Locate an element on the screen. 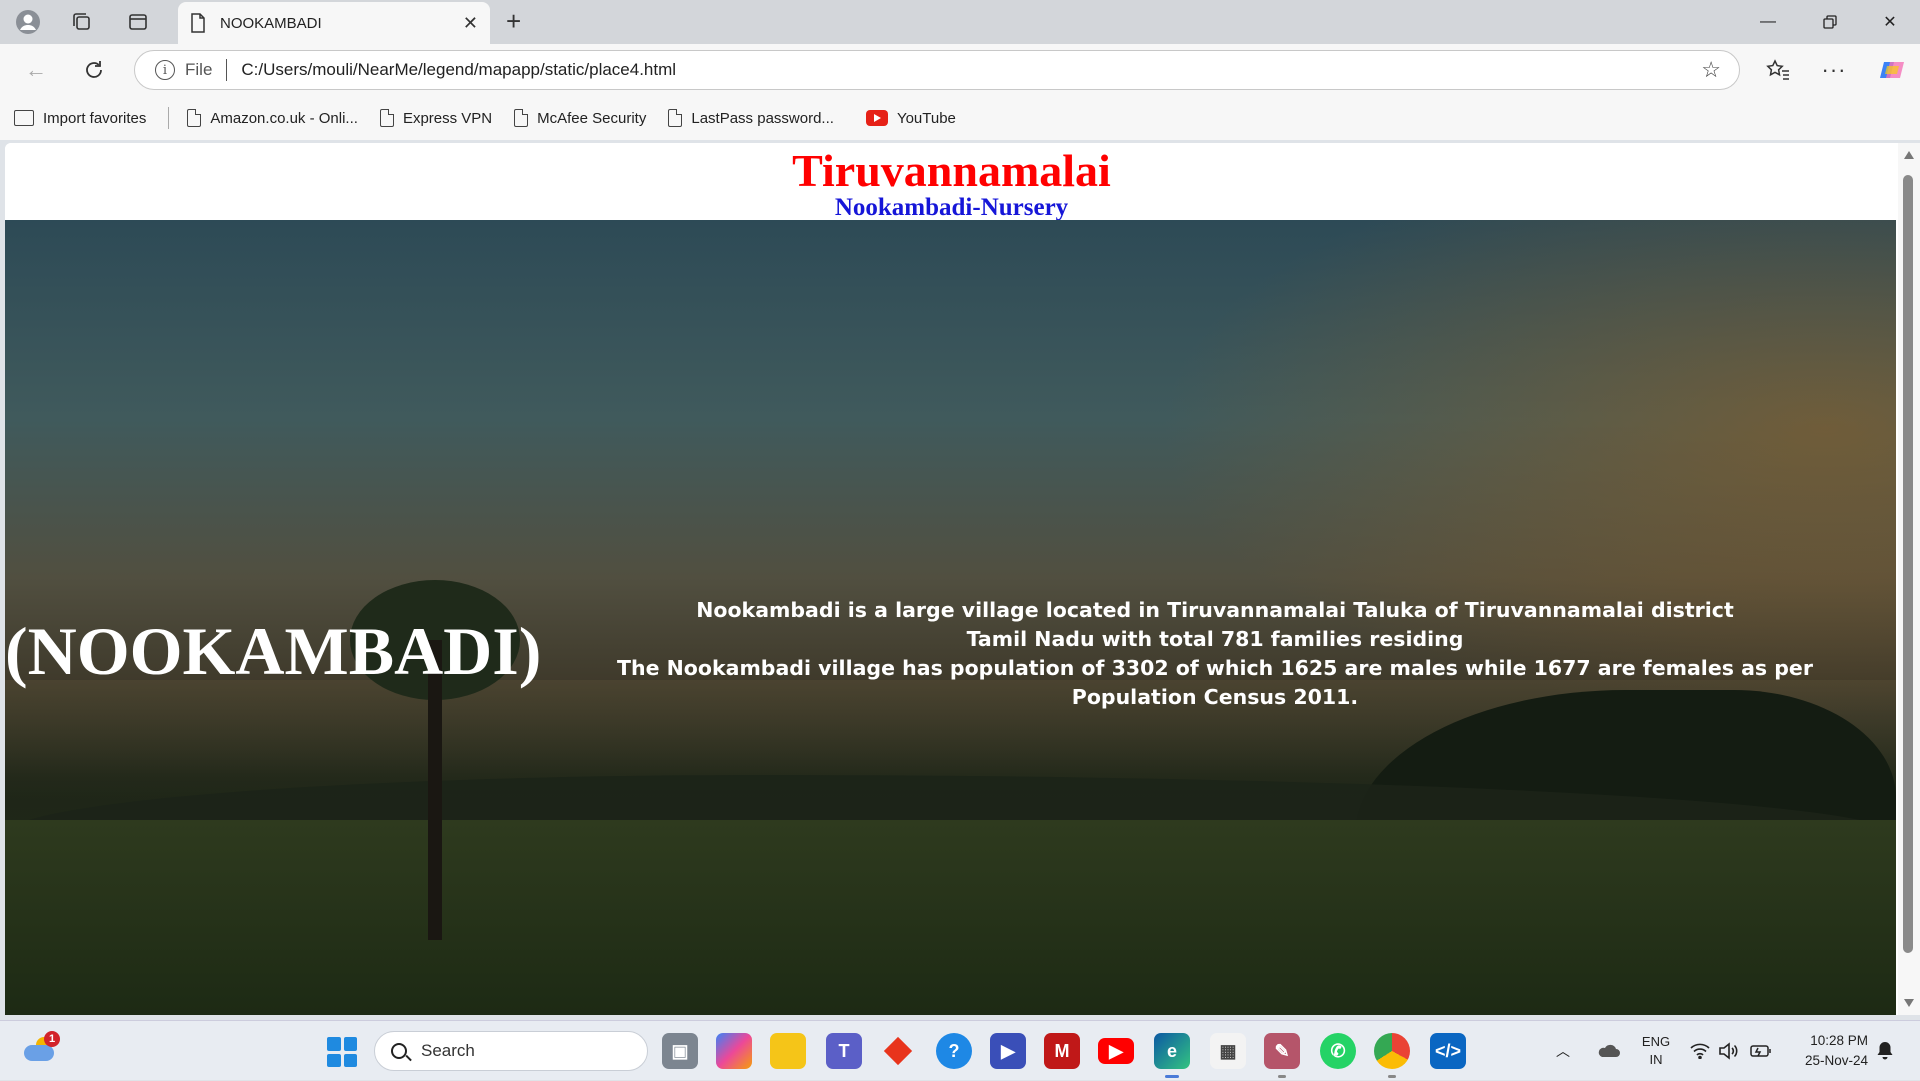 This screenshot has height=1081, width=1920. vertical-scrollbar is located at coordinates (1909, 579).